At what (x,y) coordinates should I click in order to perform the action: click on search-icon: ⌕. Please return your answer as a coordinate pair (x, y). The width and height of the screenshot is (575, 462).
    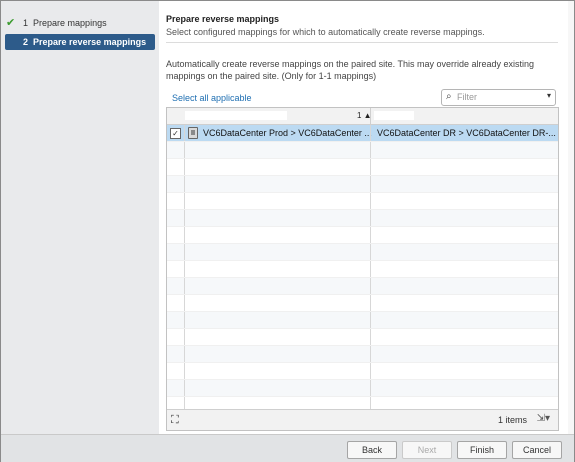
    Looking at the image, I should click on (449, 96).